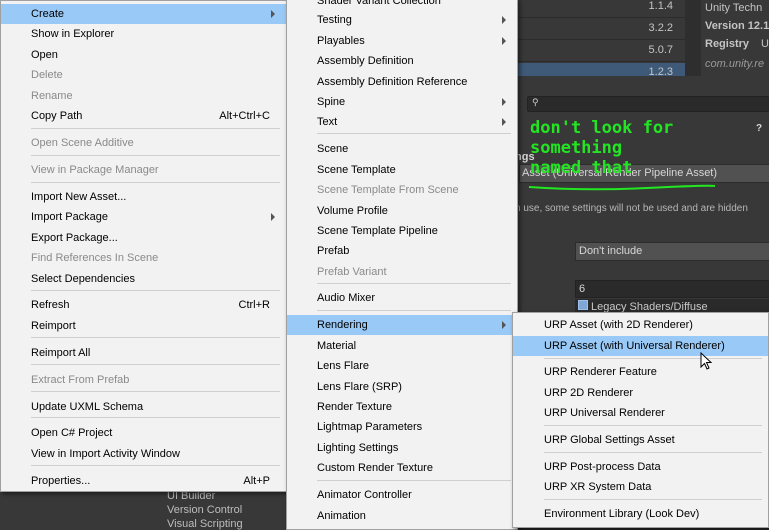  Describe the element at coordinates (618, 325) in the screenshot. I see `rendering-menu-item-label: URP Asset (with 2D Renderer)` at that location.